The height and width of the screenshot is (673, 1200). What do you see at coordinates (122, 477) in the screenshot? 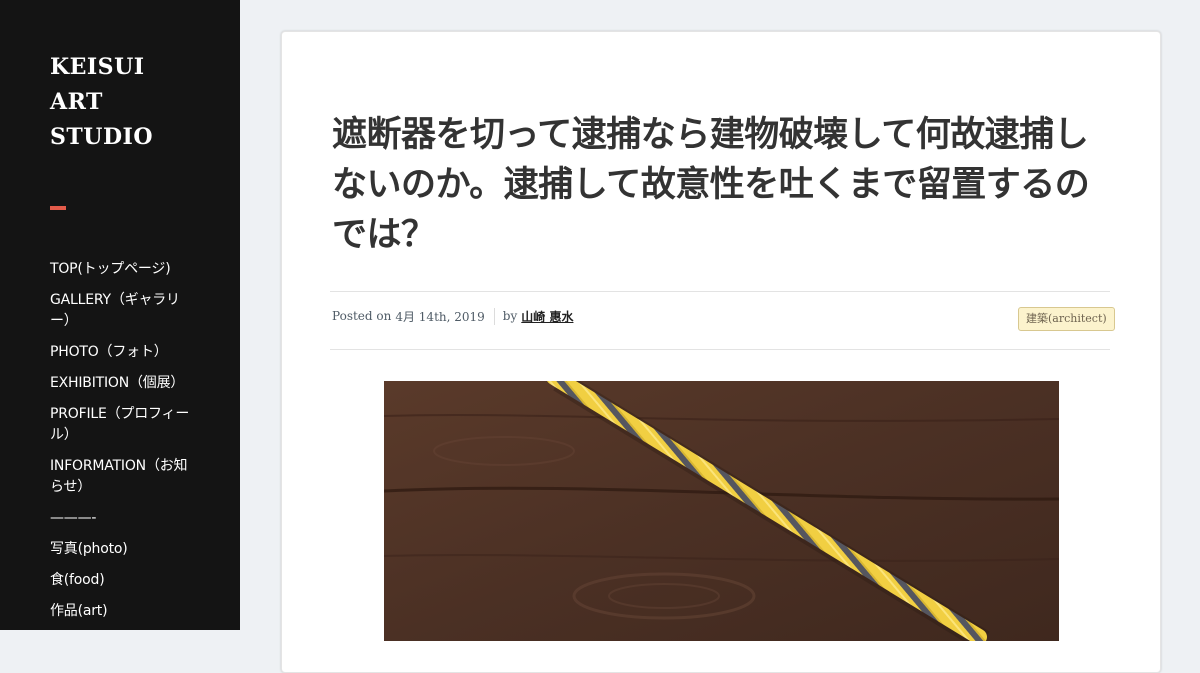
I see `nav-item-information: INFORMATION（お知らせ）` at bounding box center [122, 477].